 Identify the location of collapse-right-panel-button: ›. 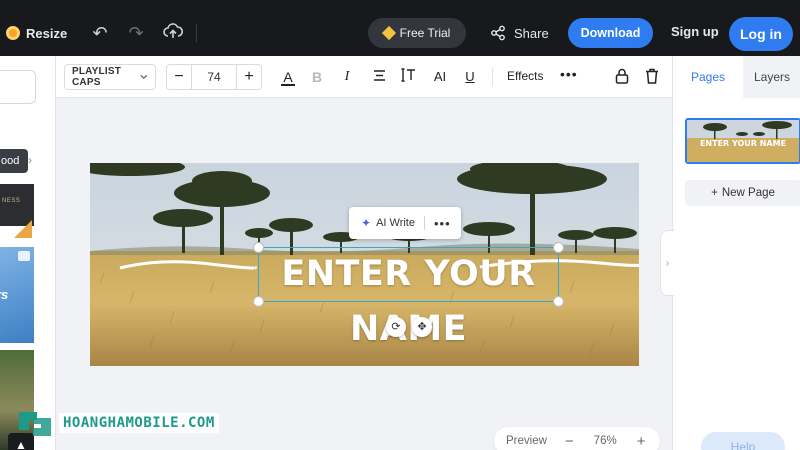
(667, 263).